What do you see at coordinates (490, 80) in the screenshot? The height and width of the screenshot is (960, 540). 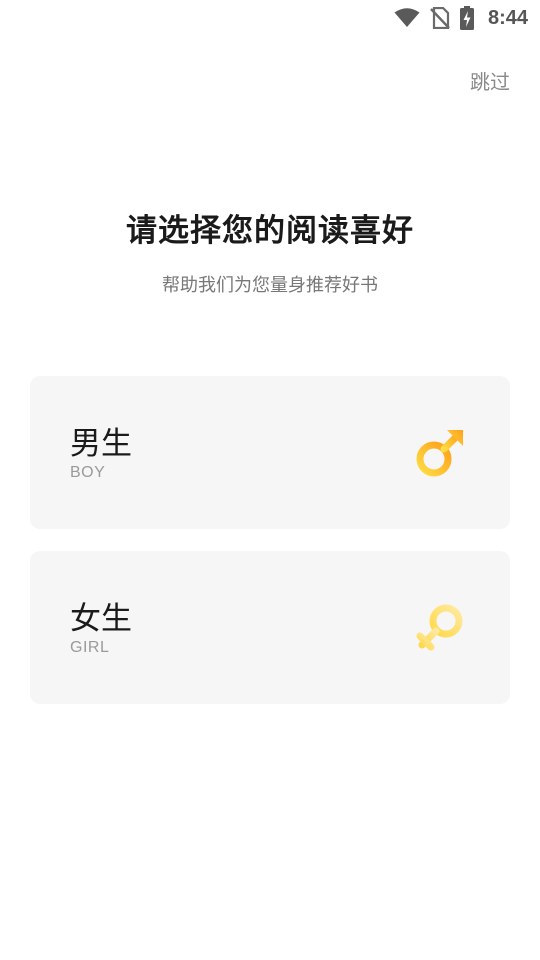 I see `skip-button: 跳过` at bounding box center [490, 80].